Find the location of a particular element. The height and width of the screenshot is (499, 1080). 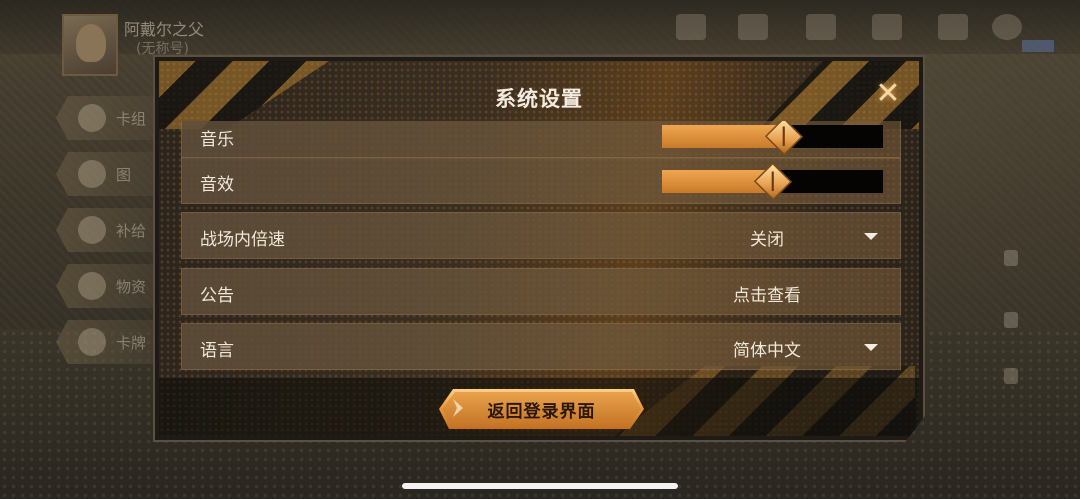

menu-item-materials: 物资 is located at coordinates (111, 286).